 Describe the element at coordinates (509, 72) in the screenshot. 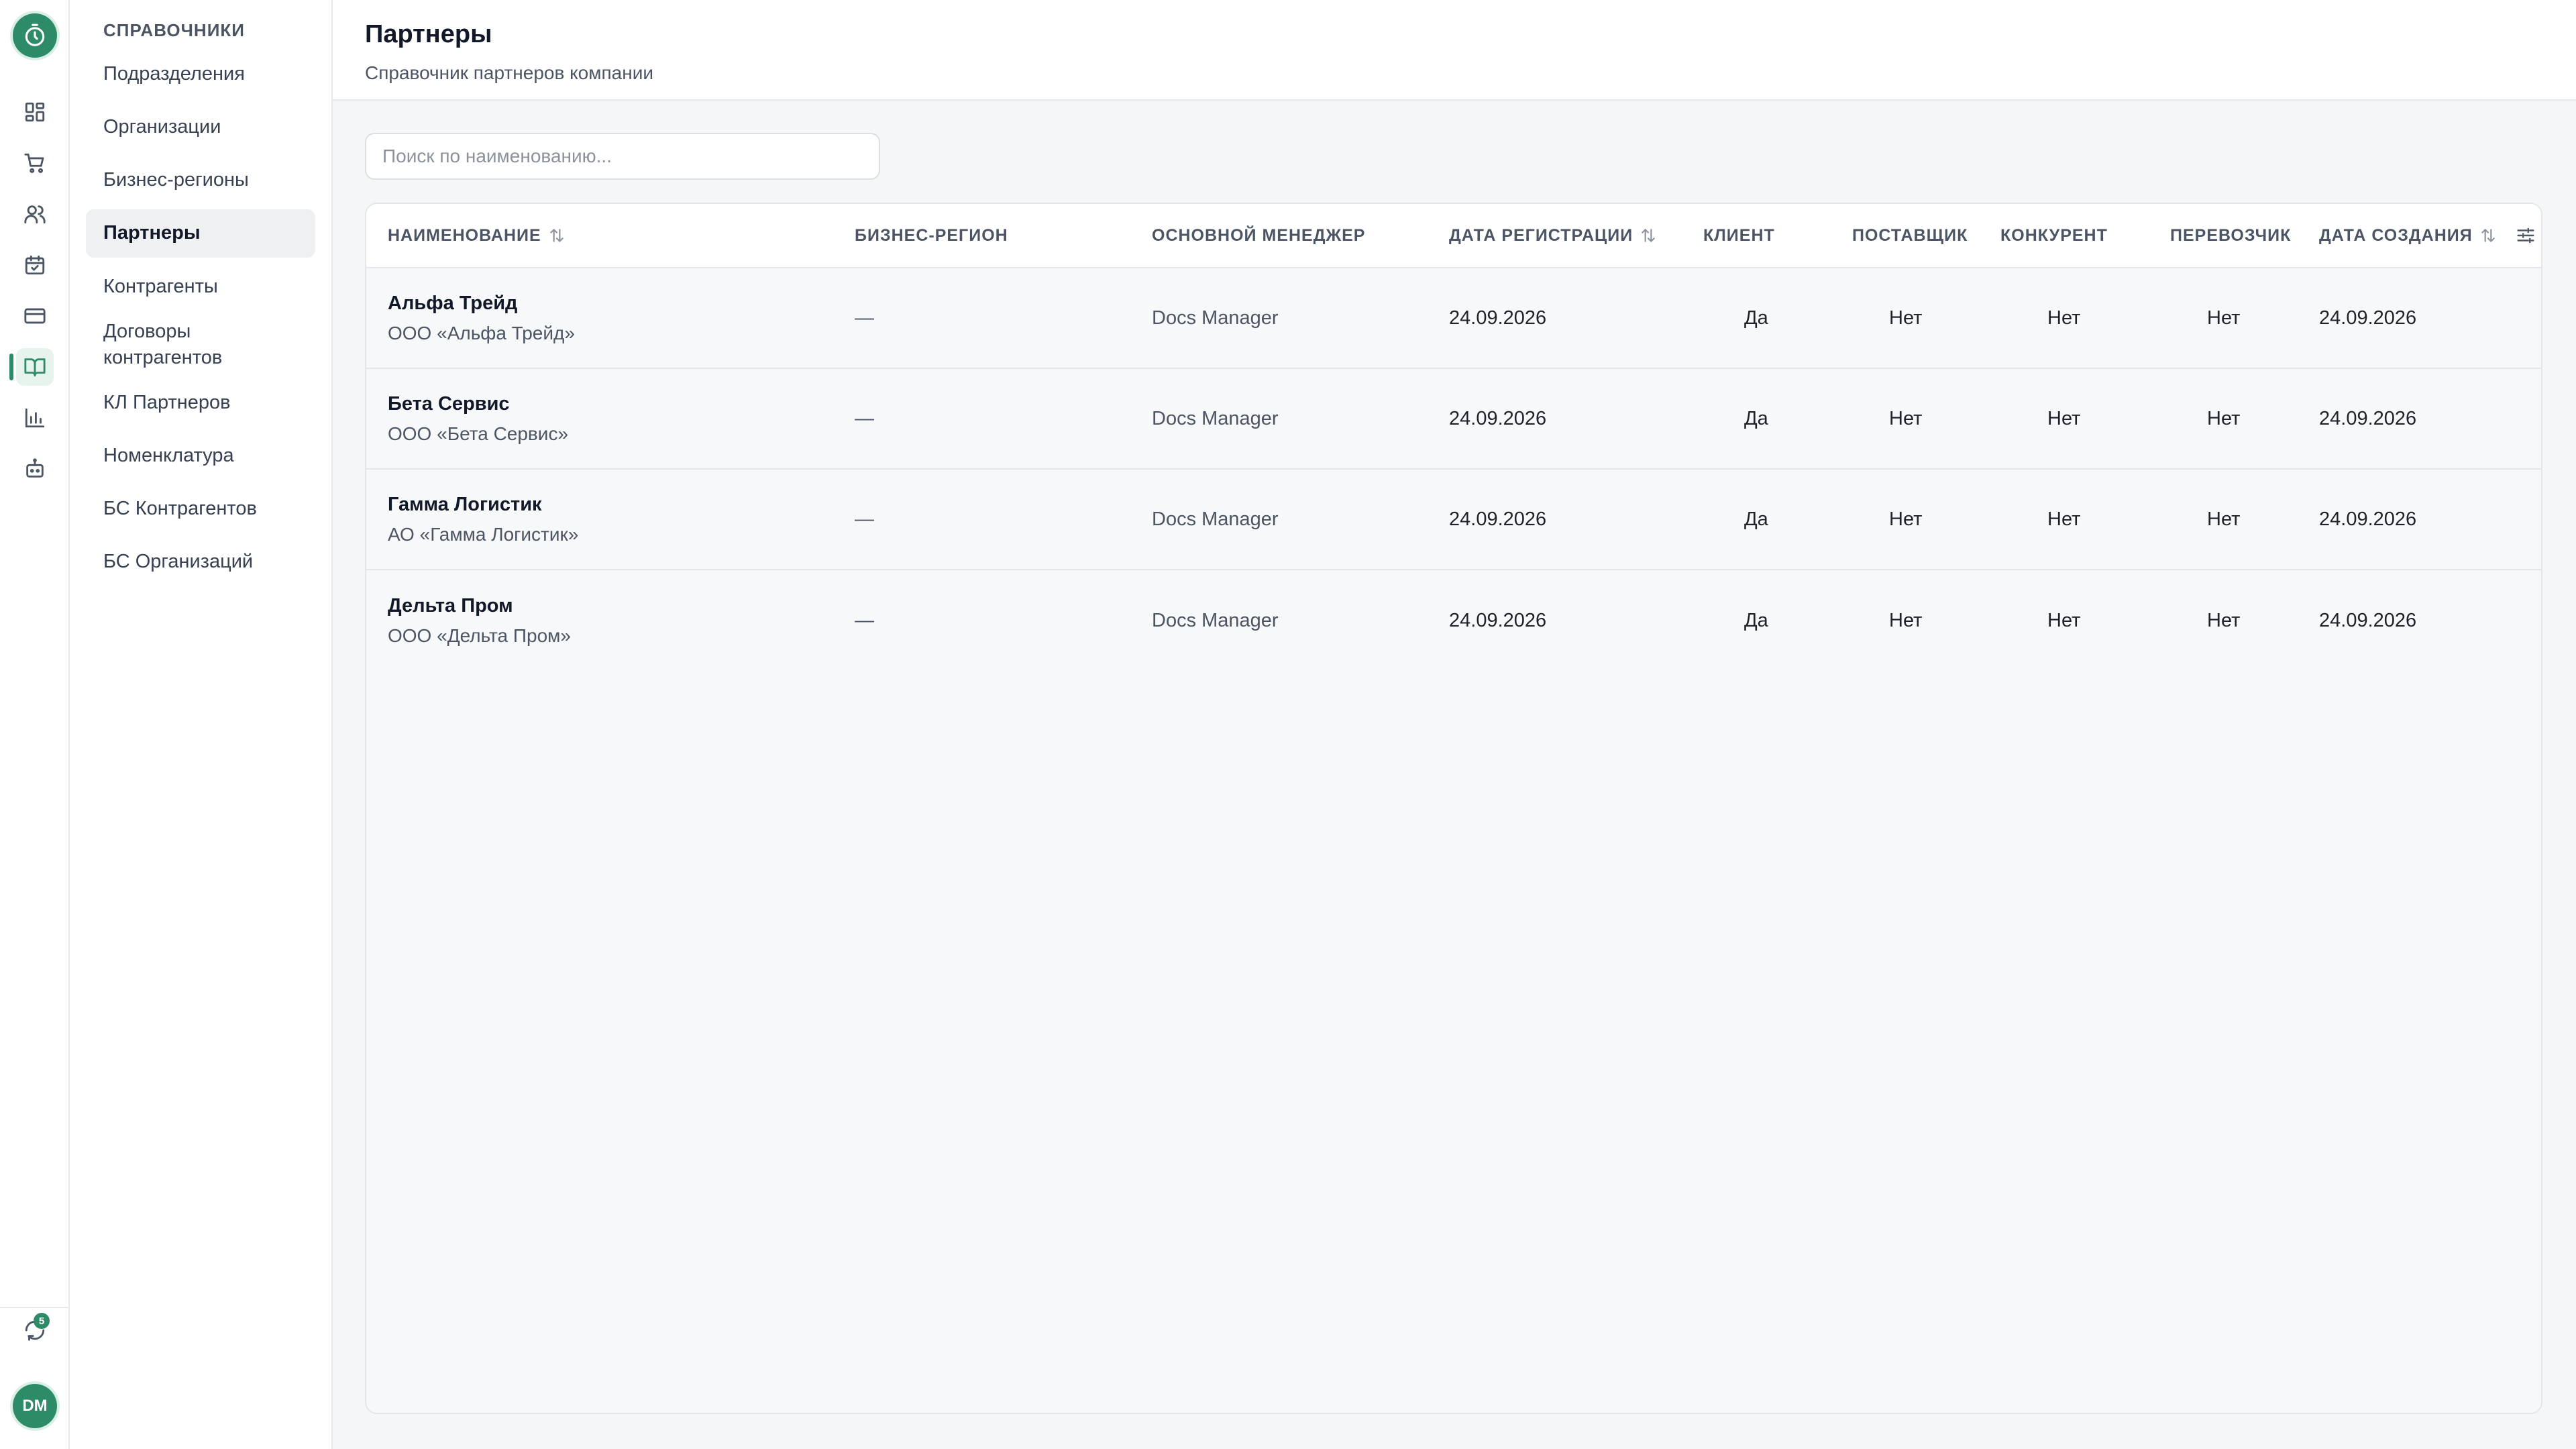

I see `page-subtitle: Справочник партнеров компании` at that location.